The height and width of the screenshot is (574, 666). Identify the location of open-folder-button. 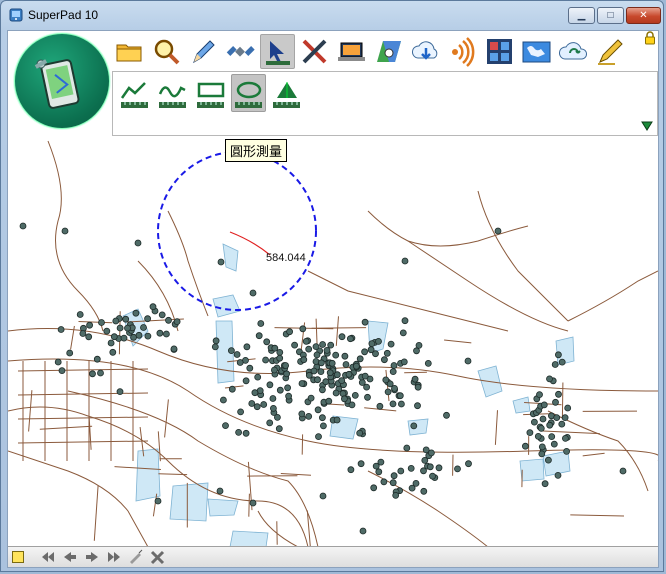
(129, 51).